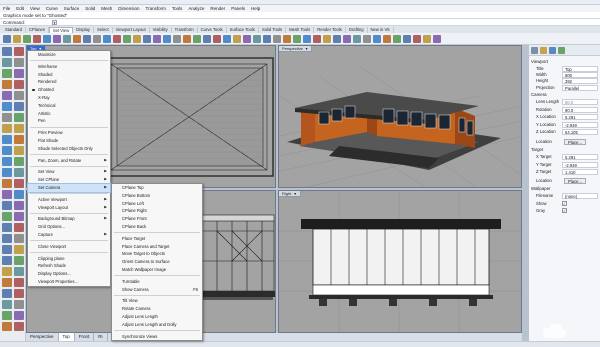  What do you see at coordinates (69, 180) in the screenshot?
I see `menu-item-set-cplane: Set CPlane ▶` at bounding box center [69, 180].